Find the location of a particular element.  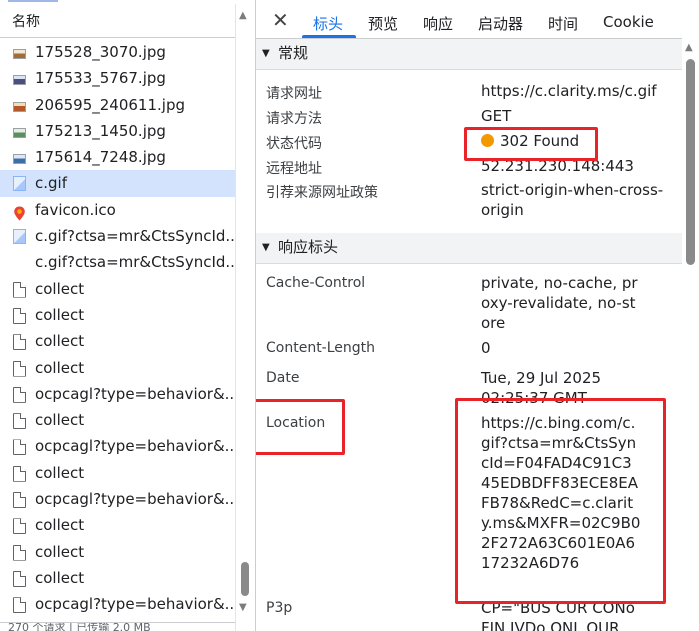

request-row: 206595_240611.jpg is located at coordinates (118, 105).